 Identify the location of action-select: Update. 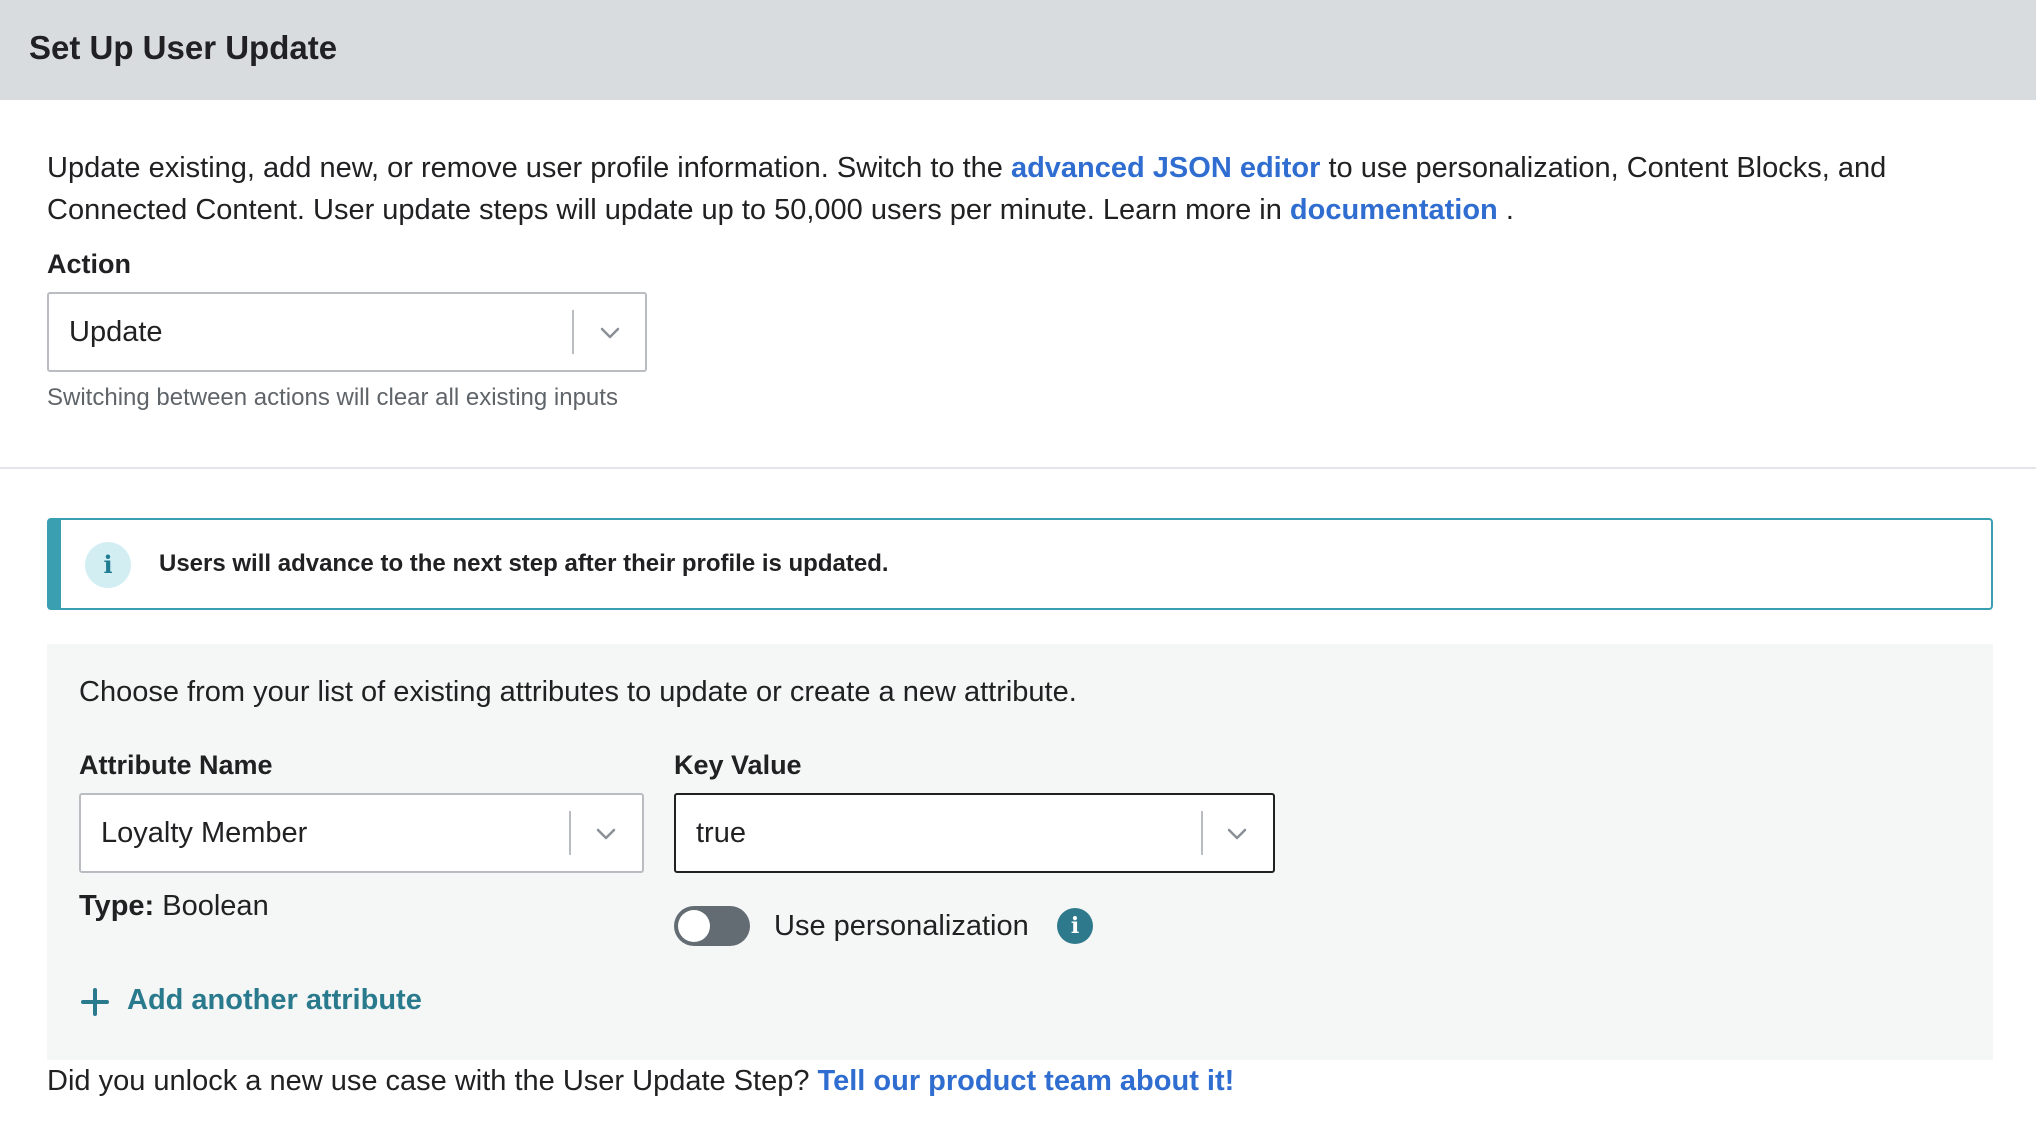
(347, 332).